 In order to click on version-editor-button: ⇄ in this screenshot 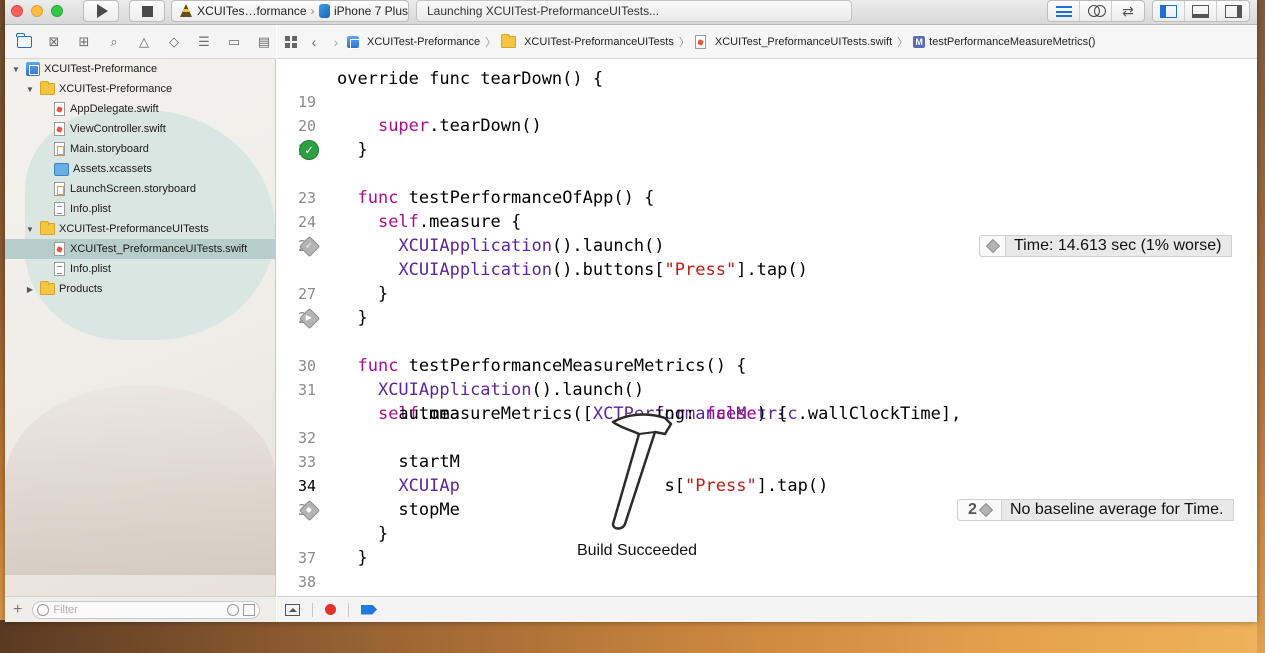, I will do `click(1128, 11)`.